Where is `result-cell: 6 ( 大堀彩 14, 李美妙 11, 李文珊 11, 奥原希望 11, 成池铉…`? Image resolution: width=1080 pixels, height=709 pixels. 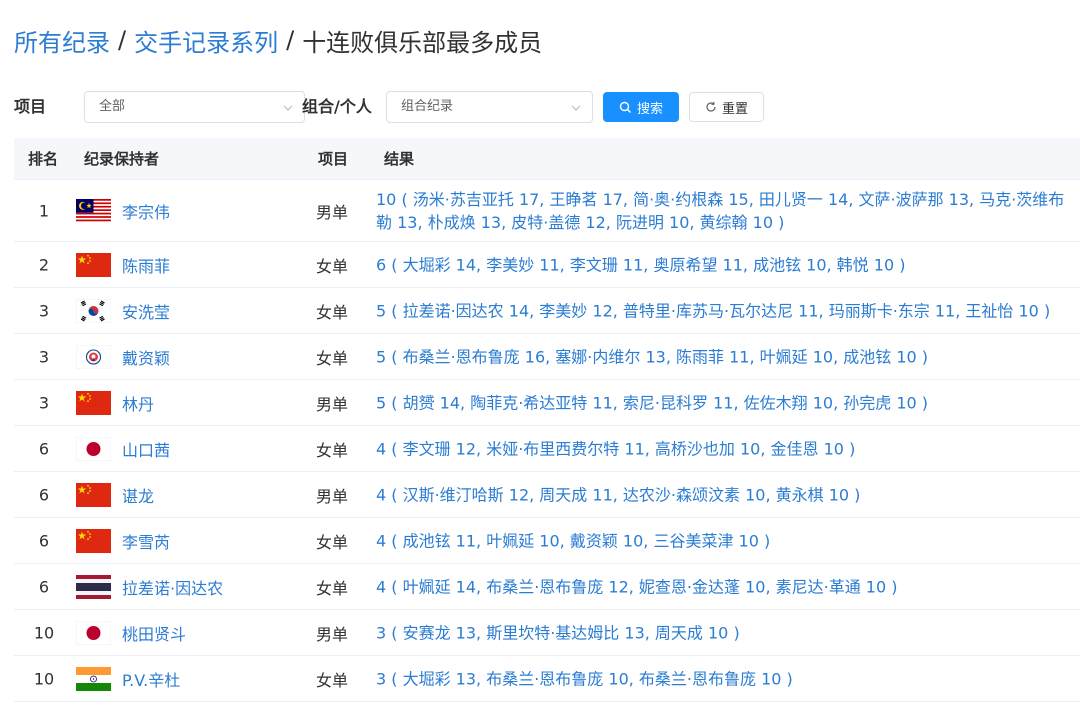 result-cell: 6 ( 大堀彩 14, 李美妙 11, 李文珊 11, 奥原希望 11, 成池铉… is located at coordinates (728, 264).